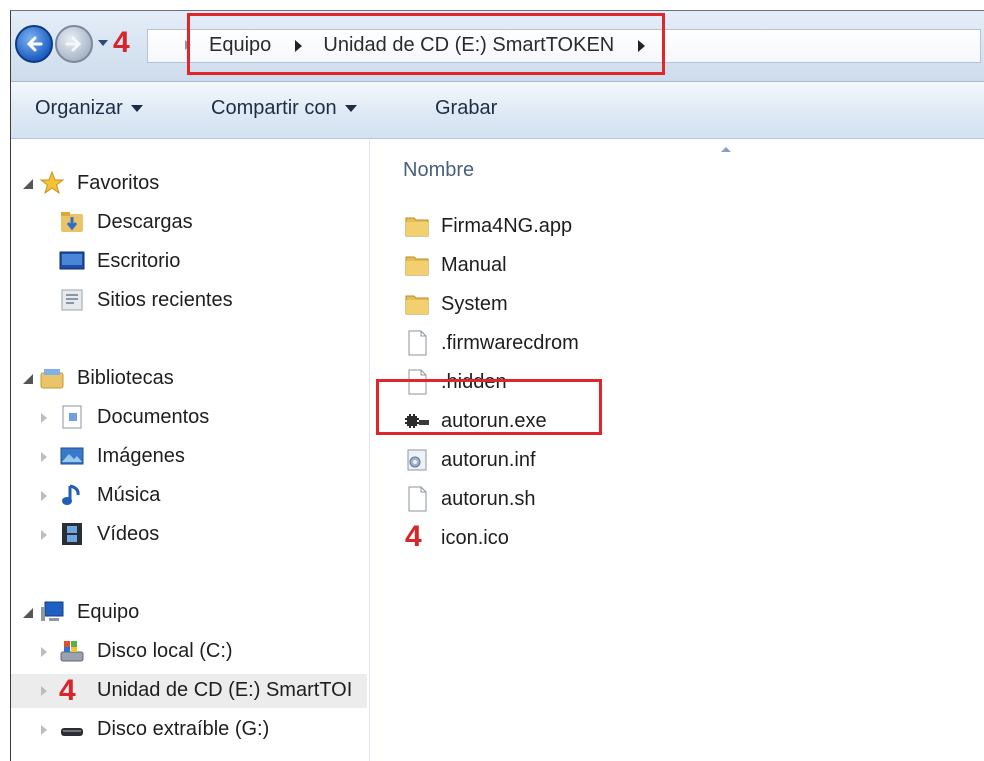  I want to click on column-header-name: Nombre, so click(438, 170).